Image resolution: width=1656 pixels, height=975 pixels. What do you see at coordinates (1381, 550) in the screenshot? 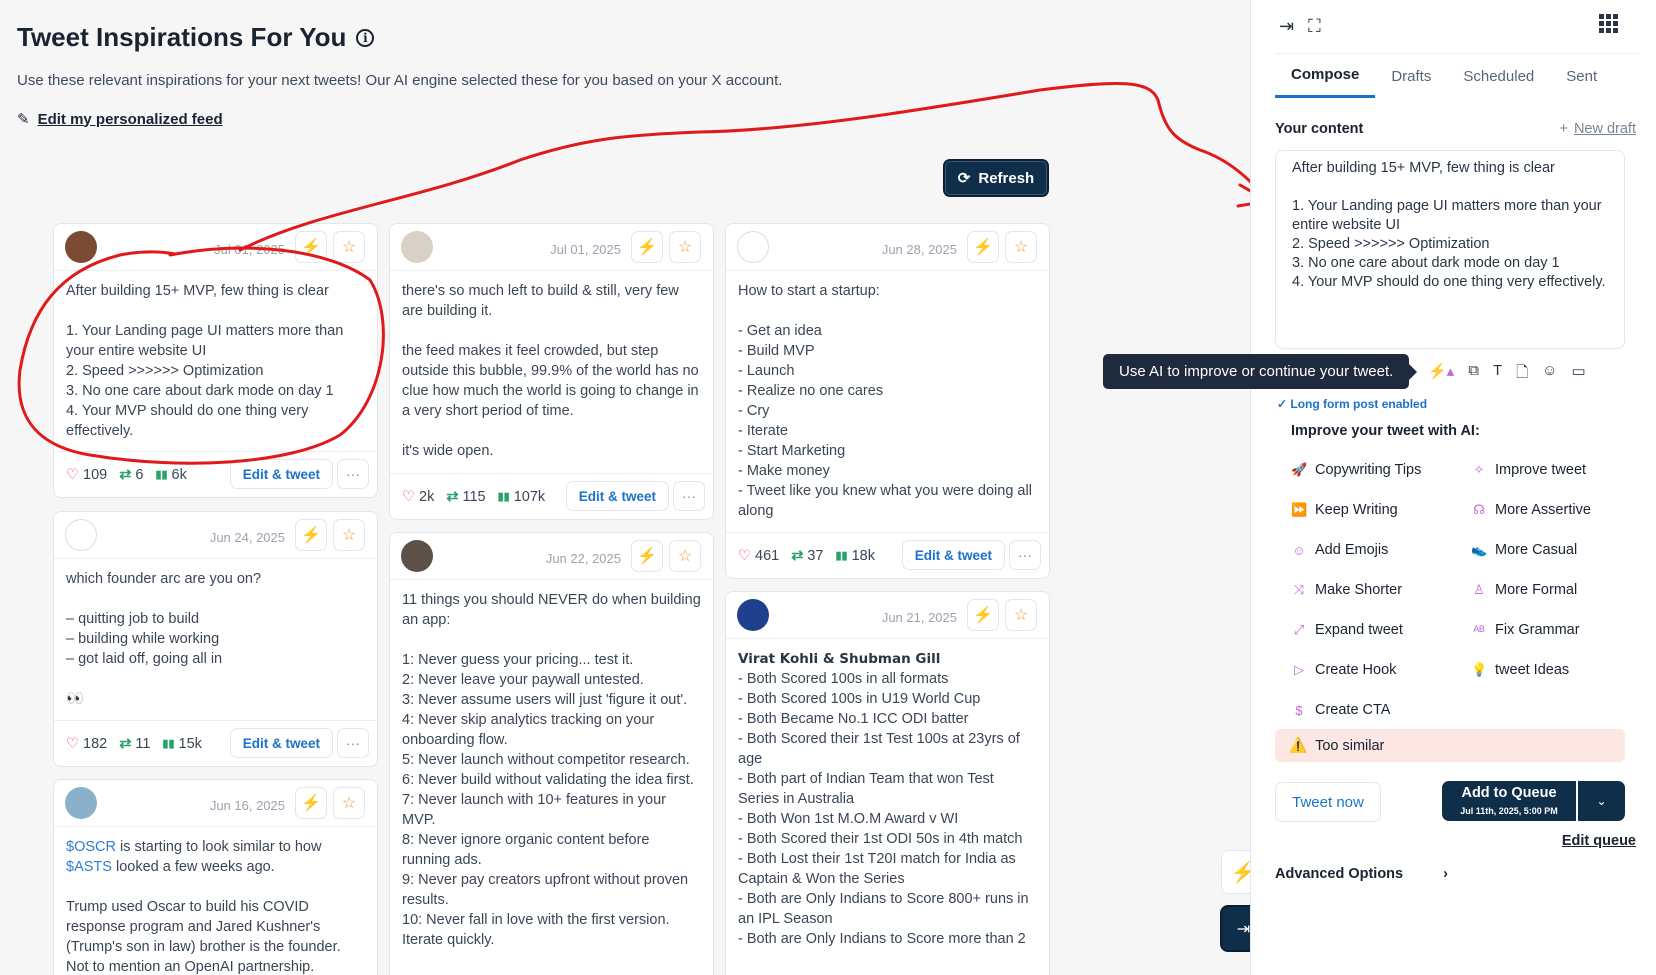
I see `option-add-emojis: ☺ Add Emojis` at bounding box center [1381, 550].